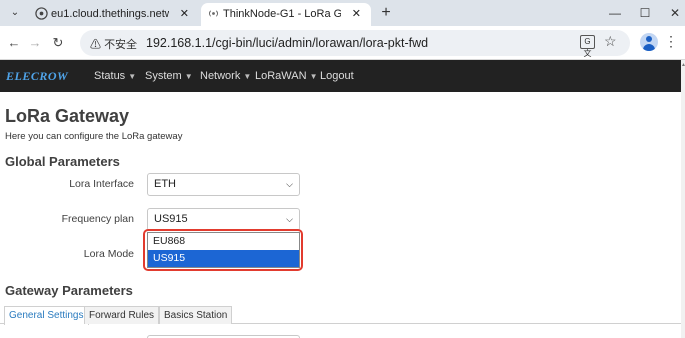  Describe the element at coordinates (108, 254) in the screenshot. I see `lora-mode-label: Lora Mode` at that location.